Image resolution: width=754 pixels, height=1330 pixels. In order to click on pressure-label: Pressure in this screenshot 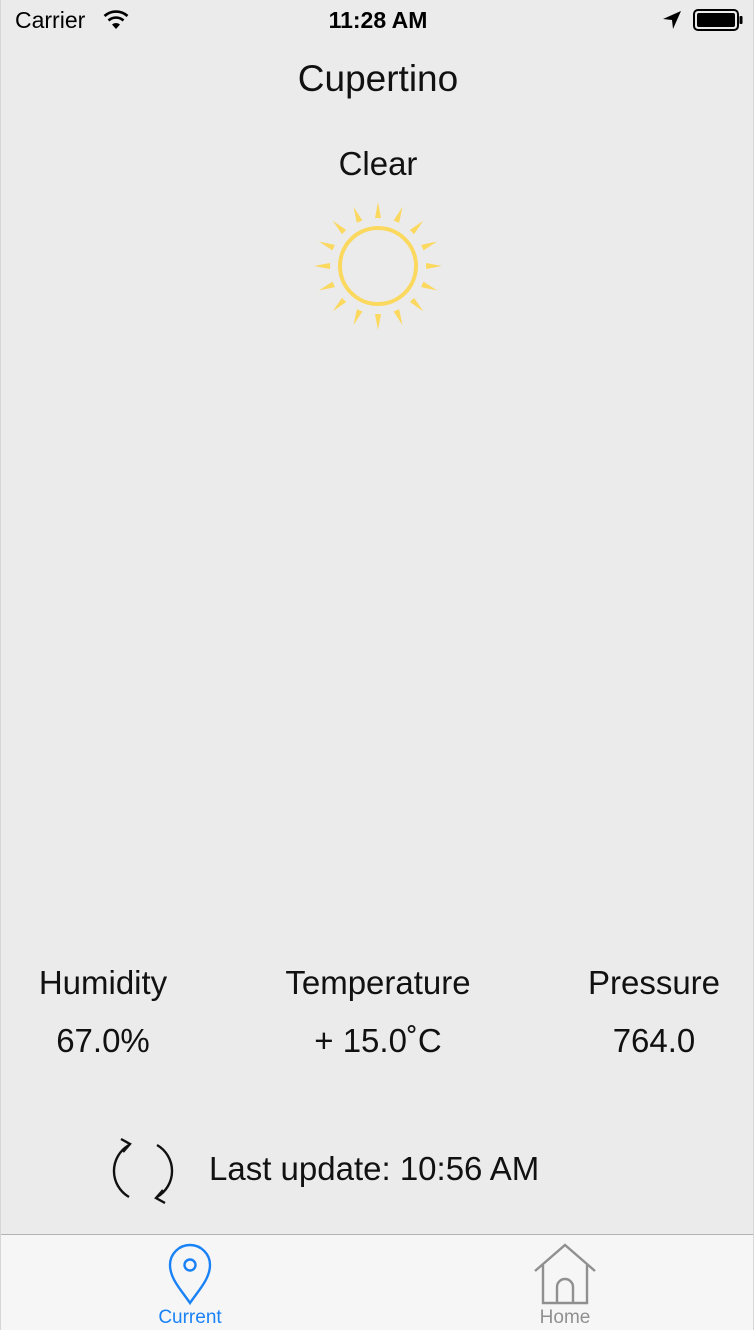, I will do `click(654, 982)`.